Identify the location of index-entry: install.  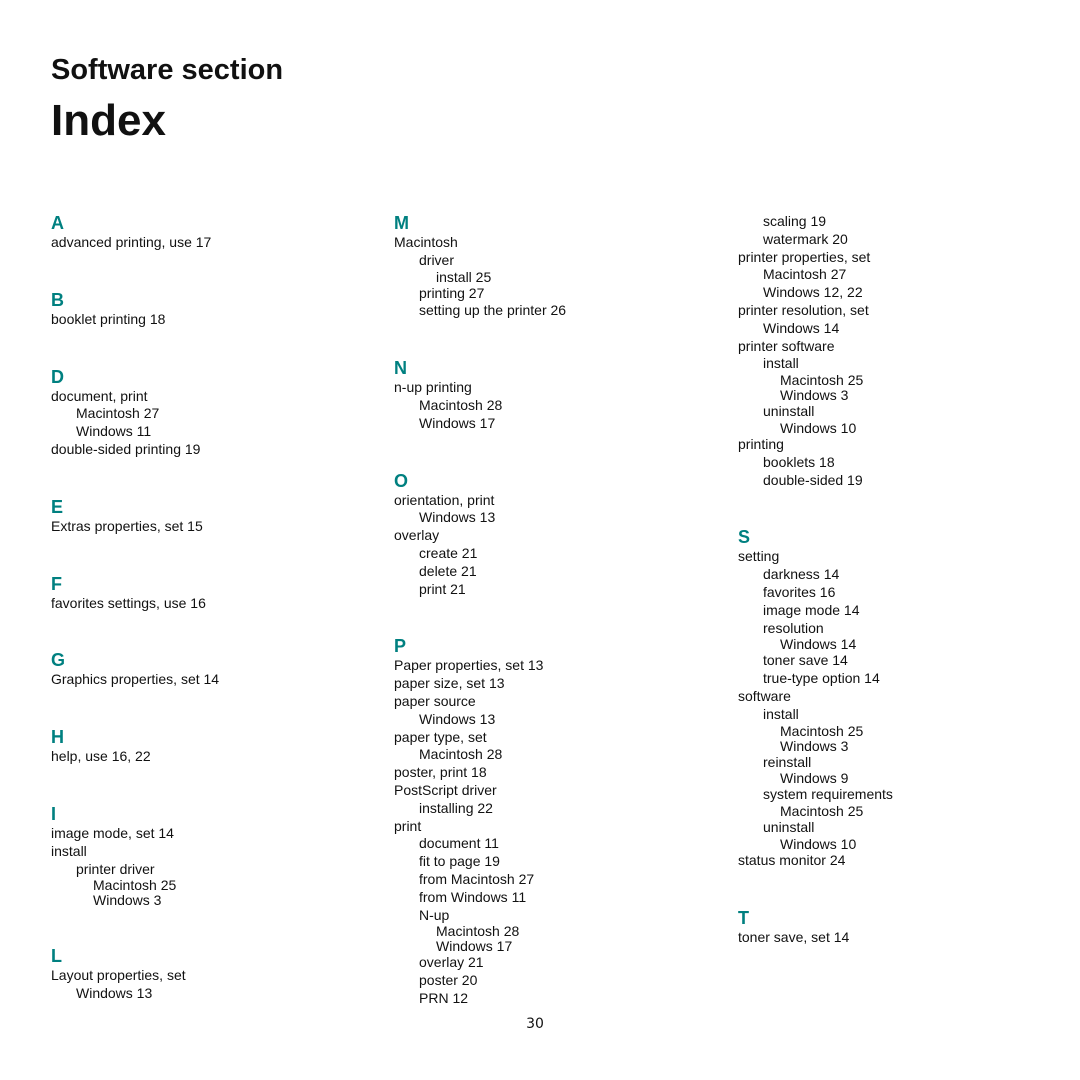
(69, 850).